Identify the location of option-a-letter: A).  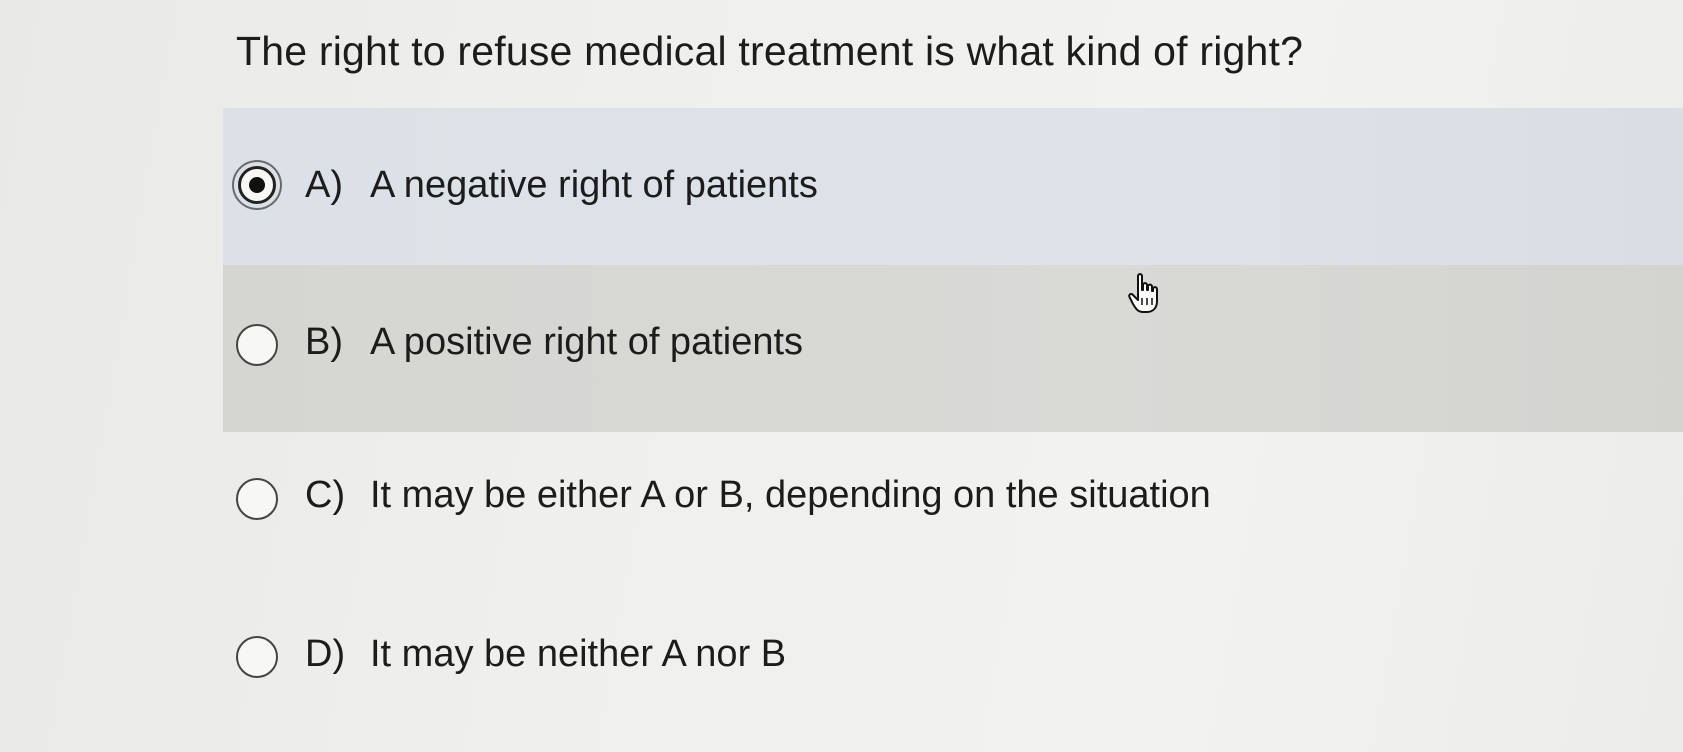
(324, 185).